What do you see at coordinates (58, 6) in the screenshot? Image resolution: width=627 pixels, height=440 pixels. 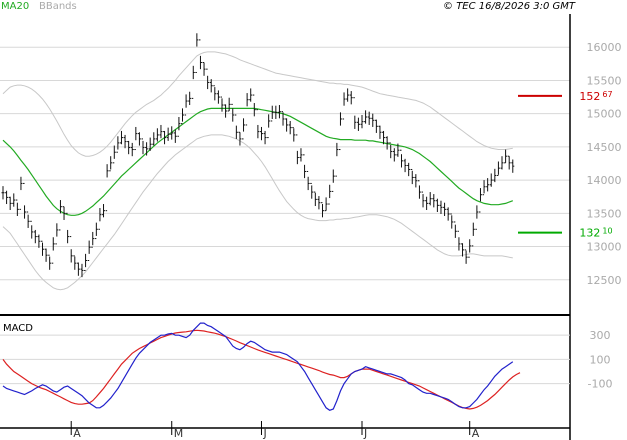 I see `bbands-legend-label: BBands` at bounding box center [58, 6].